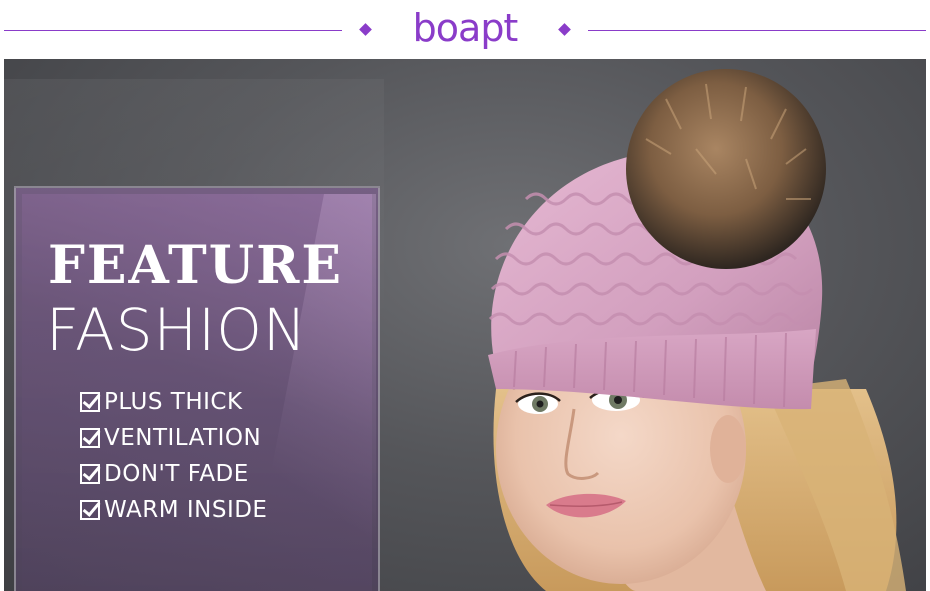 Image resolution: width=930 pixels, height=591 pixels. Describe the element at coordinates (195, 265) in the screenshot. I see `feature-heading: FEATURE` at that location.